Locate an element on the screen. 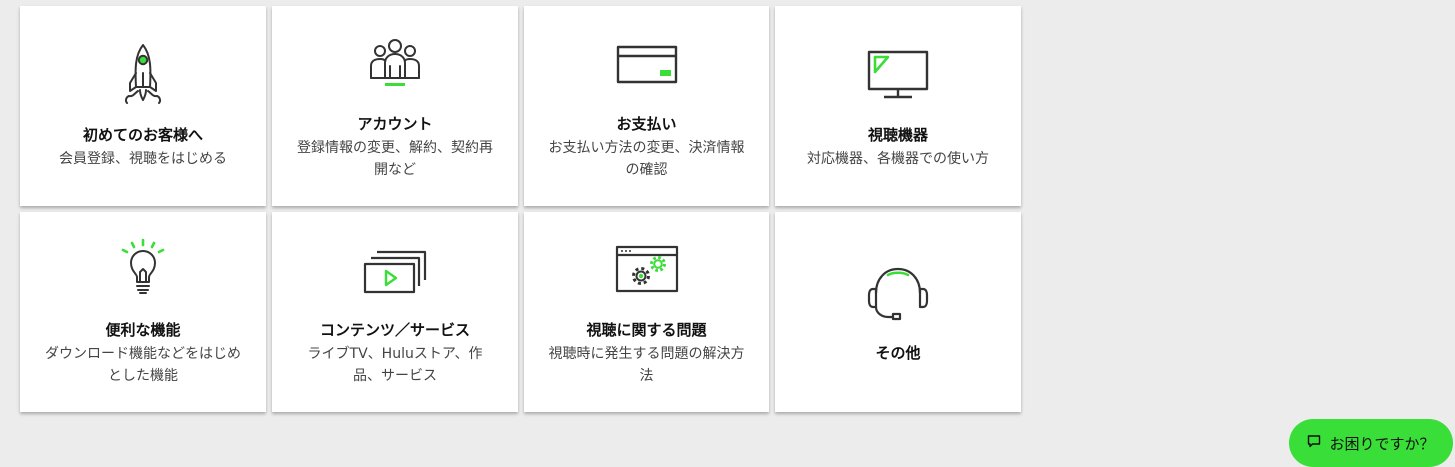 The height and width of the screenshot is (467, 1455). rocket-icon is located at coordinates (143, 75).